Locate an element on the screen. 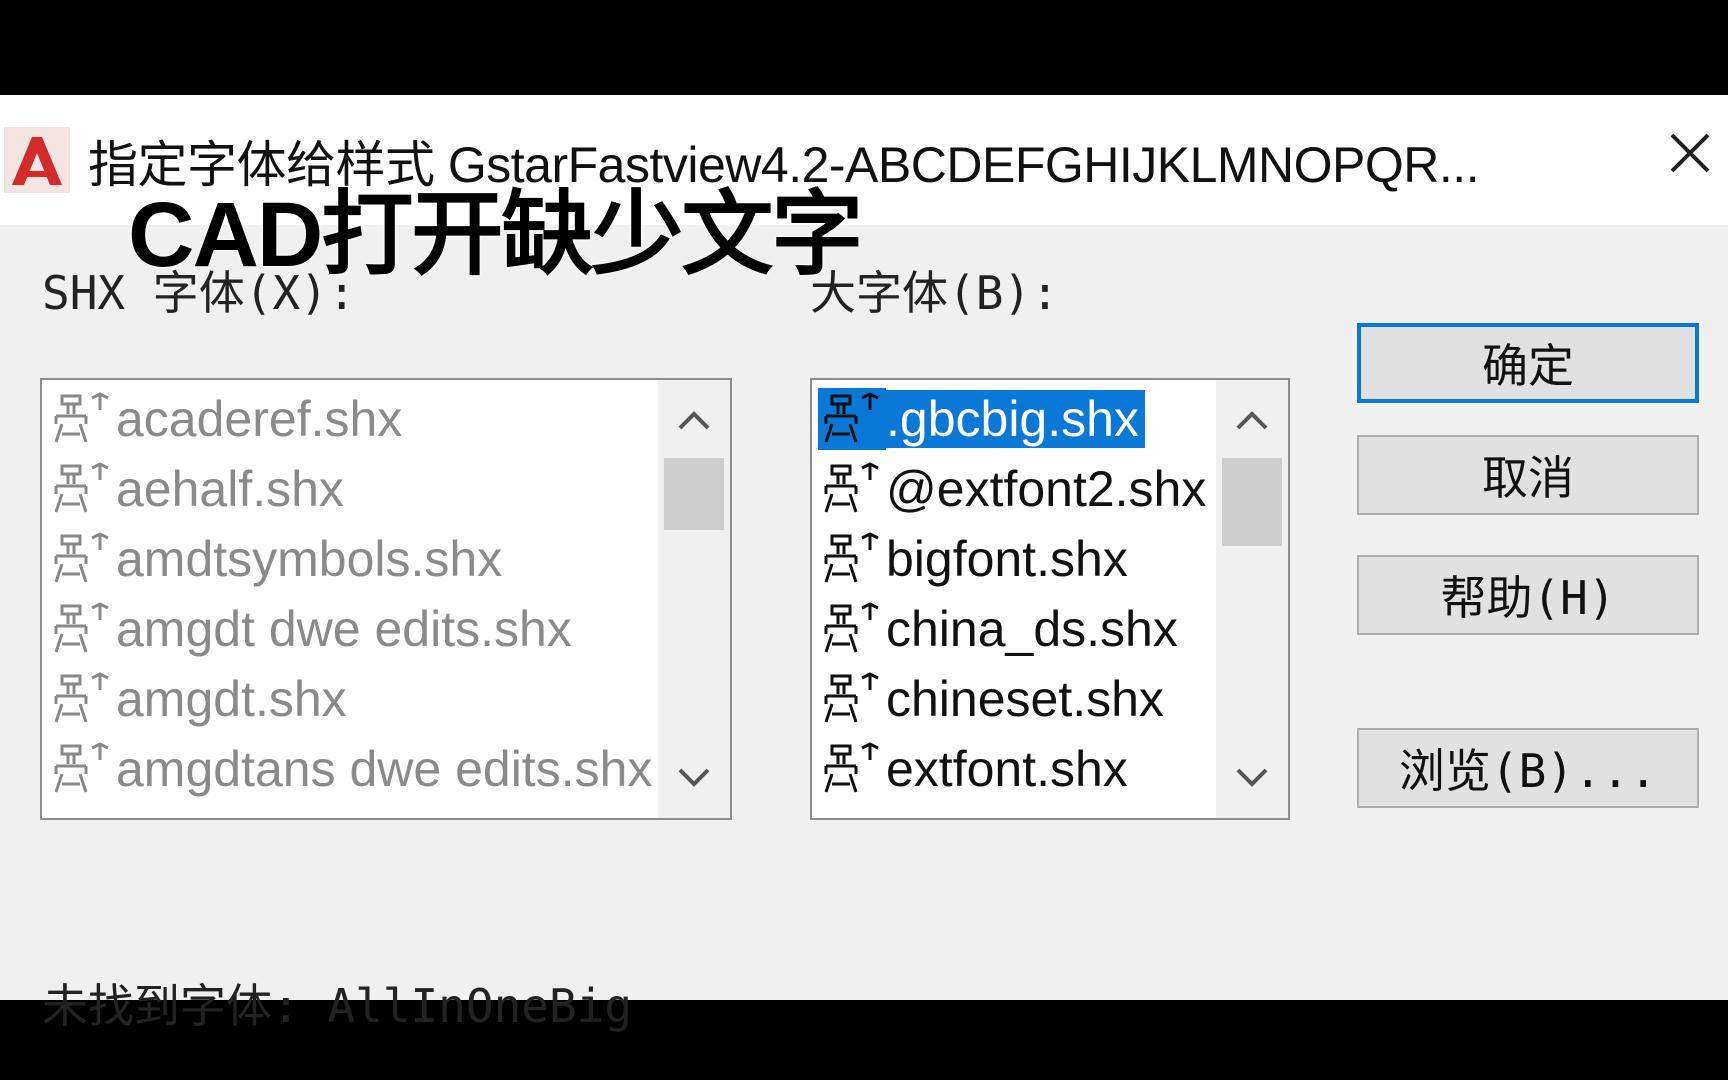 This screenshot has height=1080, width=1728. missing-font-label: 未找到字体: is located at coordinates (171, 1006).